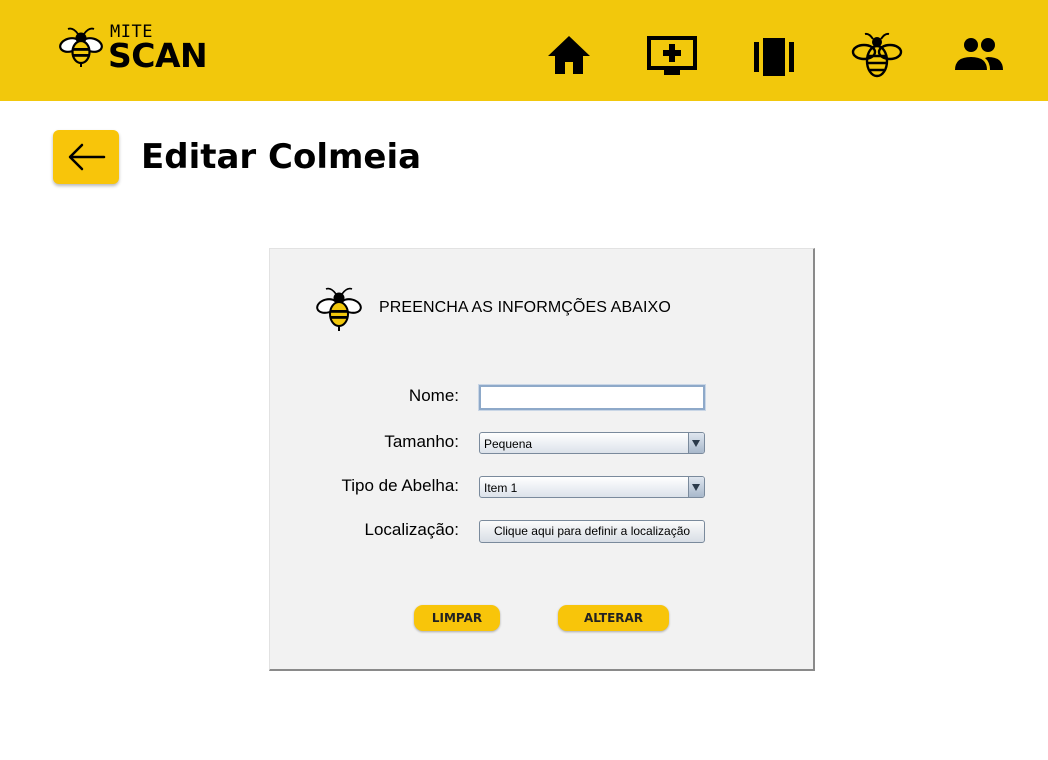  I want to click on nav-bee-button, so click(879, 58).